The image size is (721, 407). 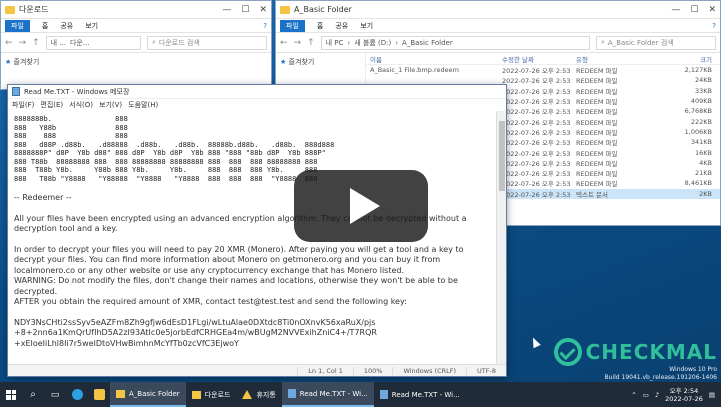 What do you see at coordinates (110, 105) in the screenshot?
I see `menu-view: 보기(V)` at bounding box center [110, 105].